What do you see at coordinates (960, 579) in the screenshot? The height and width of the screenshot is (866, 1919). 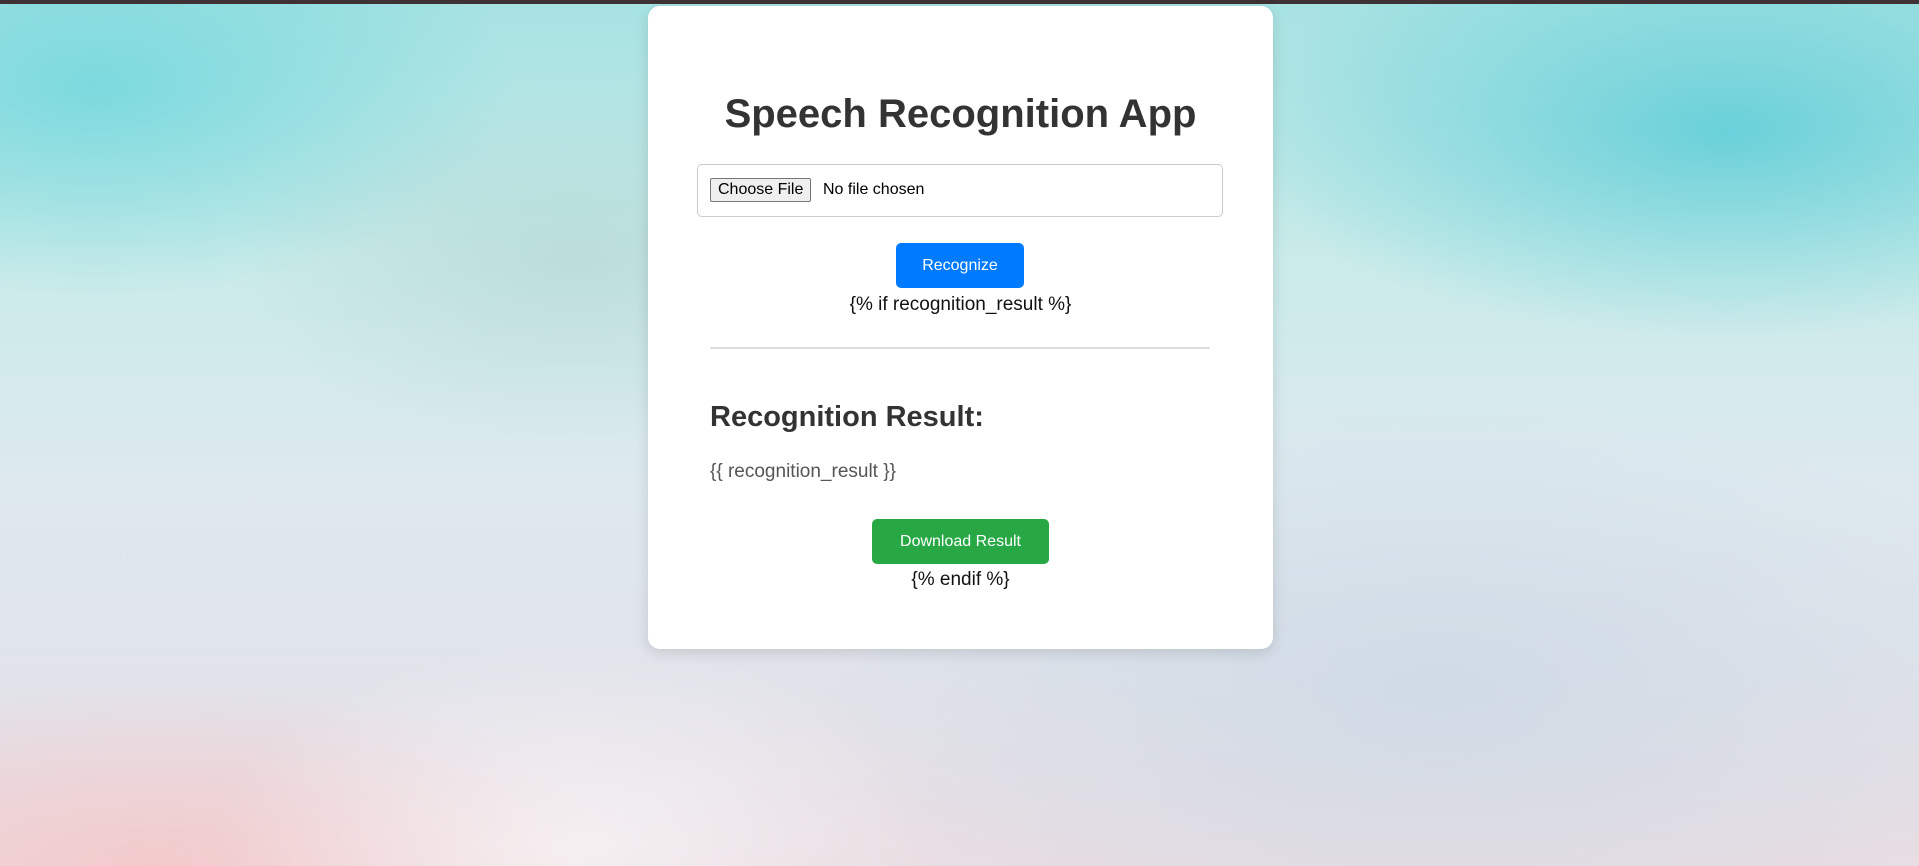 I see `template-endif-tag: {% endif %}` at bounding box center [960, 579].